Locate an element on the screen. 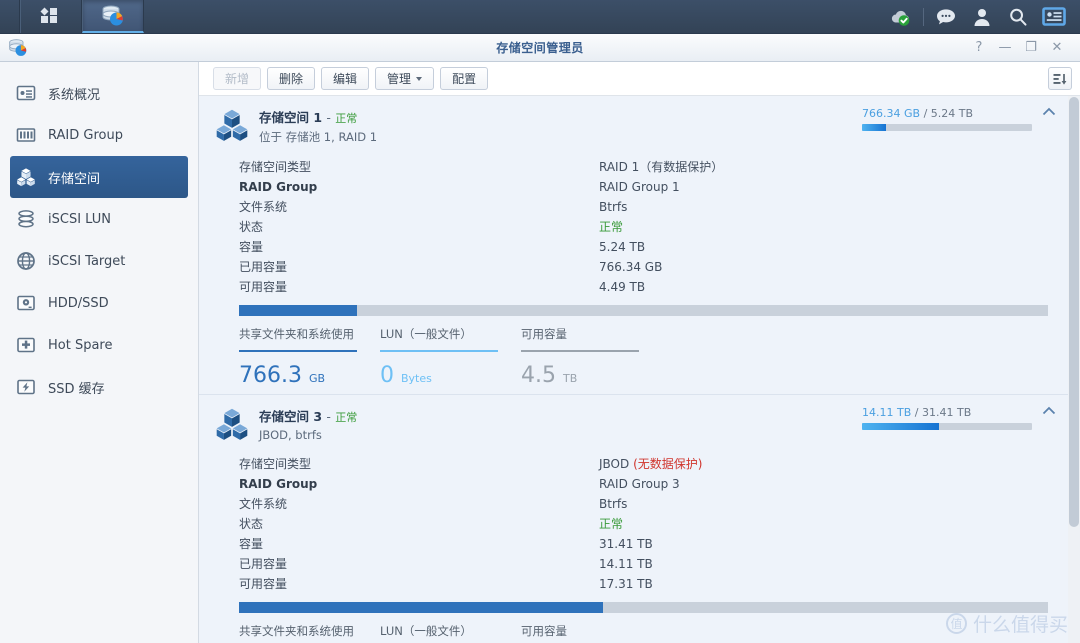 Image resolution: width=1080 pixels, height=643 pixels. detail-label: 存储空间类型 is located at coordinates (275, 464).